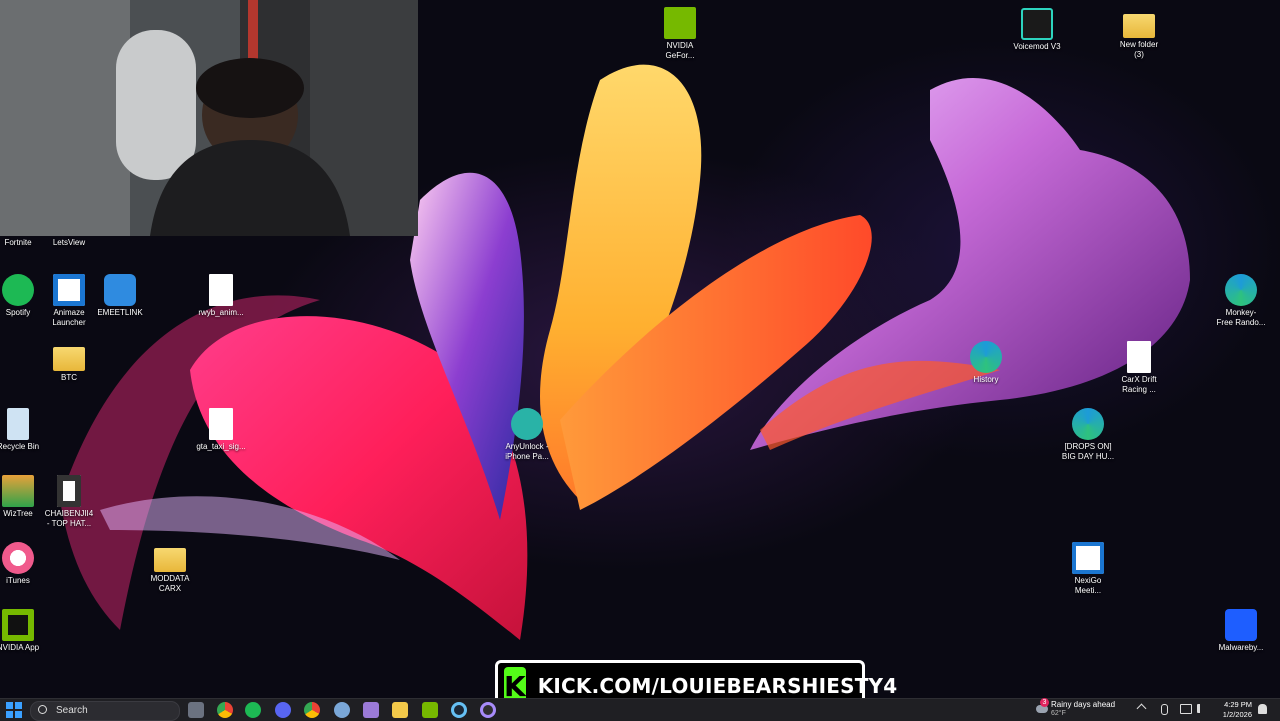 The width and height of the screenshot is (1280, 721). I want to click on emeetlink-icon, so click(120, 290).